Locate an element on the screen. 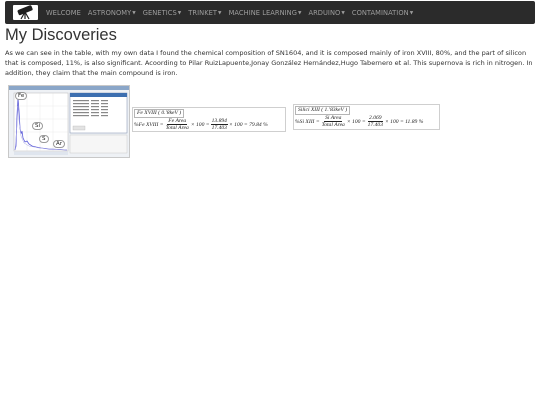 This screenshot has width=540, height=405. nav-label: TRINKET is located at coordinates (203, 12).